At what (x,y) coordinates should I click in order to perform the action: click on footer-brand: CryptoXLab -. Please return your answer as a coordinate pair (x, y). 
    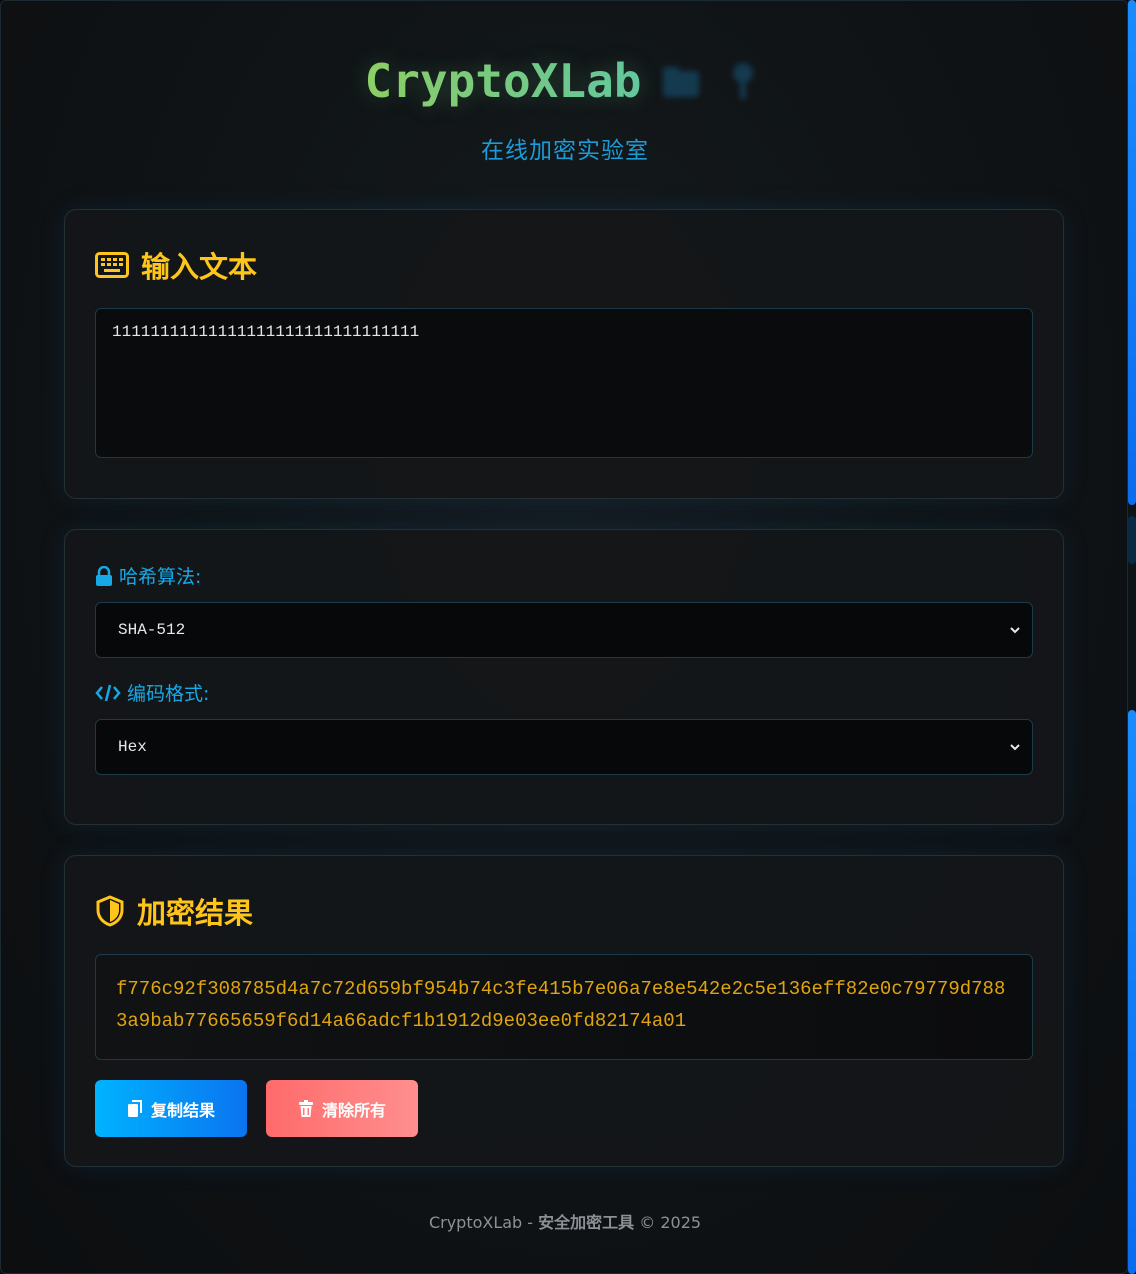
    Looking at the image, I should click on (483, 1222).